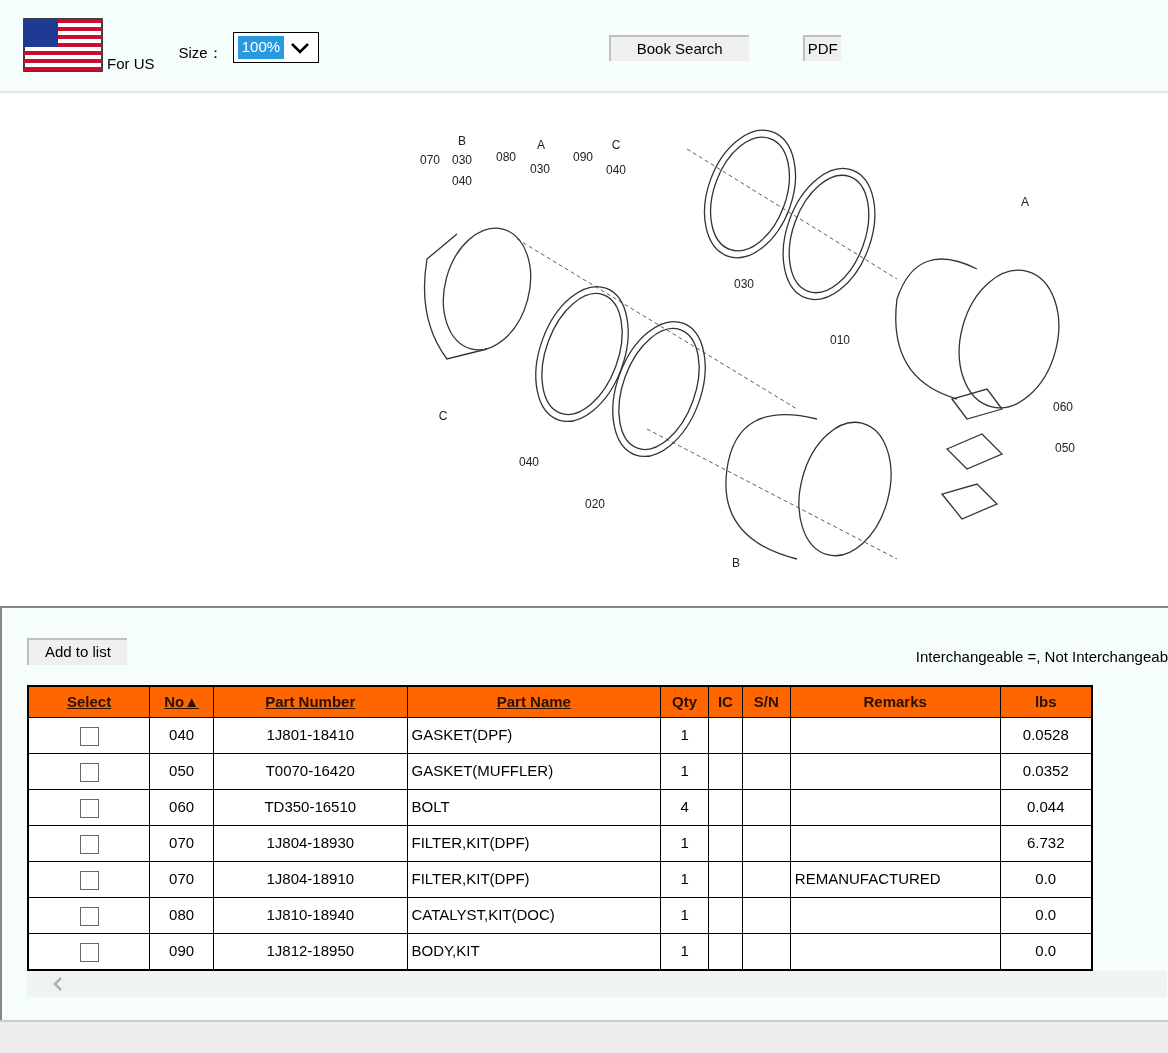 The height and width of the screenshot is (1053, 1168). I want to click on column-header: No▲, so click(181, 701).